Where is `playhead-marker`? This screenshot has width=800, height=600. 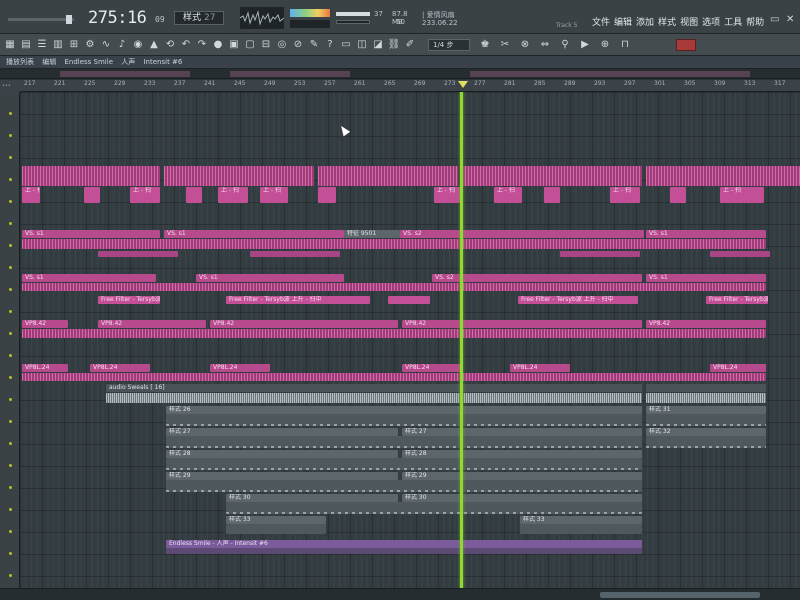
playhead-marker is located at coordinates (463, 84).